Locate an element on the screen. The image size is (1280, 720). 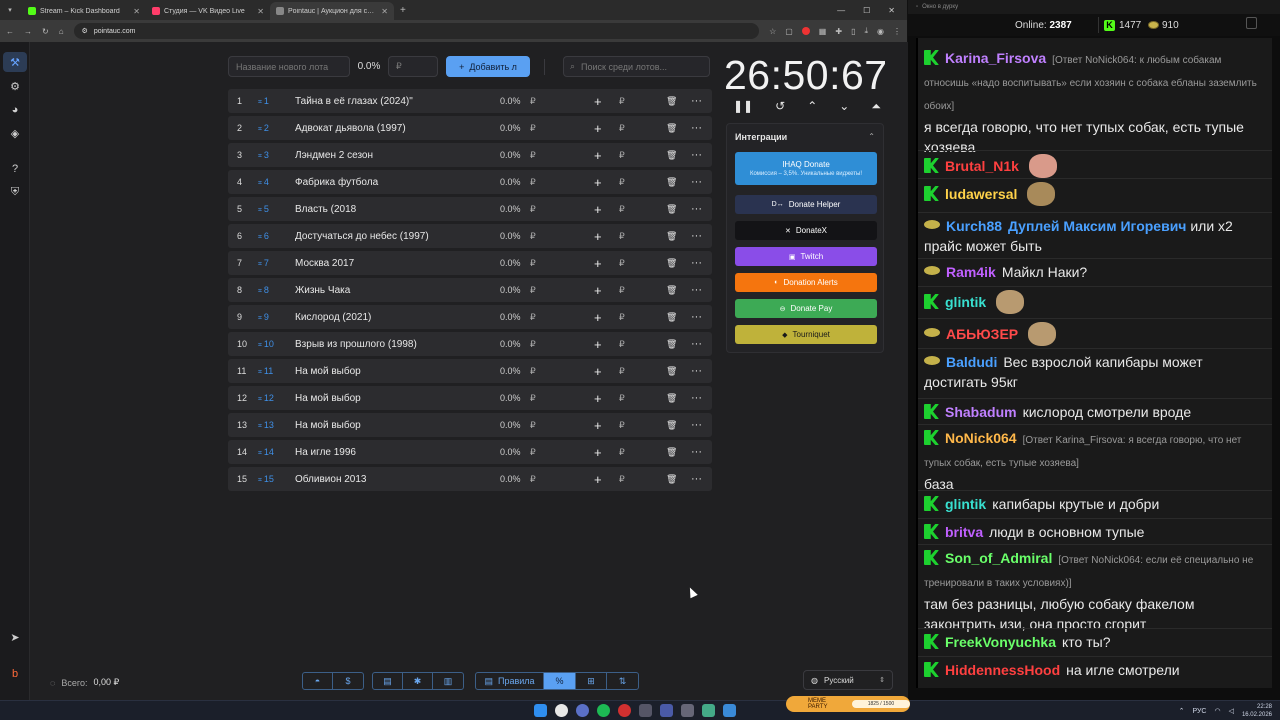
chat-username: Shabadum is located at coordinates (981, 412).